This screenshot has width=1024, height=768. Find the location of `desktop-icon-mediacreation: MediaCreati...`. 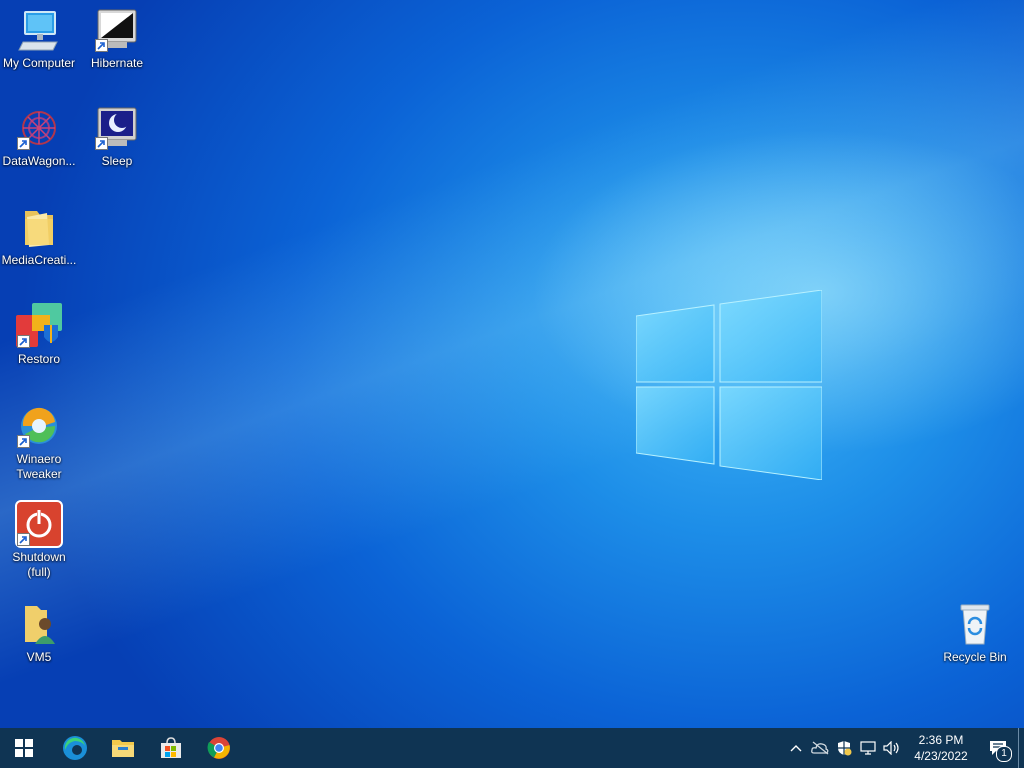

desktop-icon-mediacreation: MediaCreati... is located at coordinates (39, 236).